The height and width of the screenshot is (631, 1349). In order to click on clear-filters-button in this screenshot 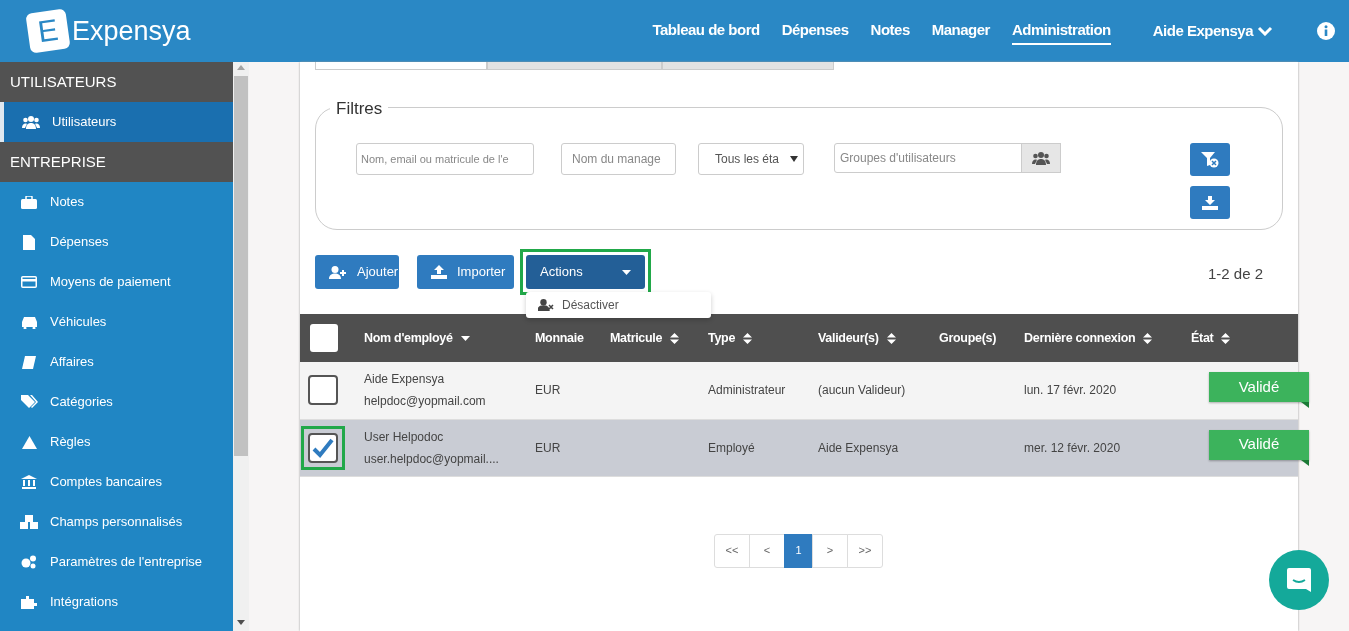, I will do `click(1210, 159)`.